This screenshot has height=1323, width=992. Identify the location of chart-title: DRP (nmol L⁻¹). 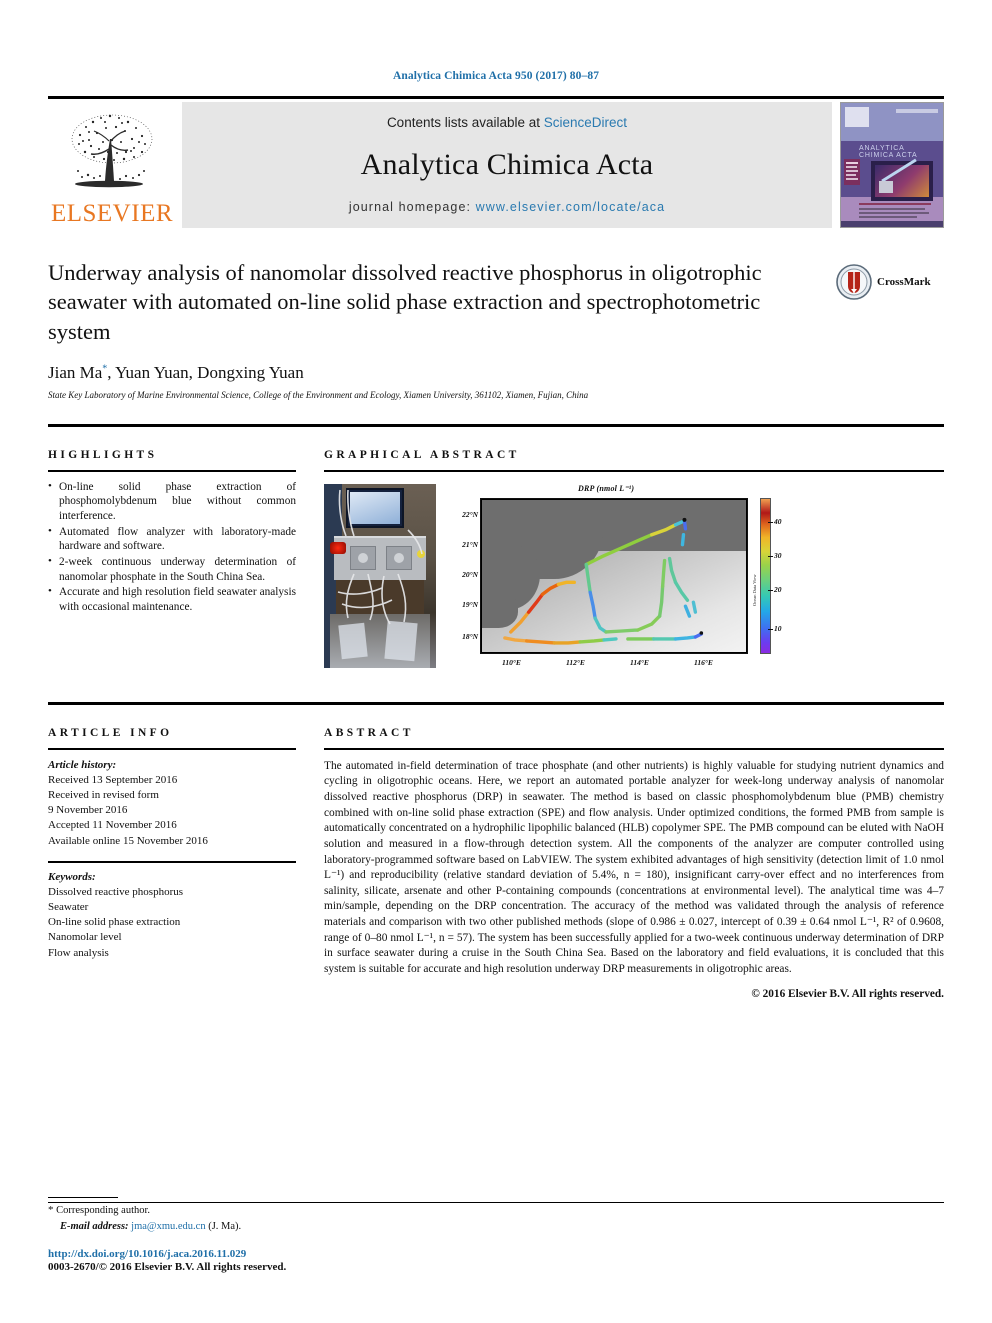
(606, 488).